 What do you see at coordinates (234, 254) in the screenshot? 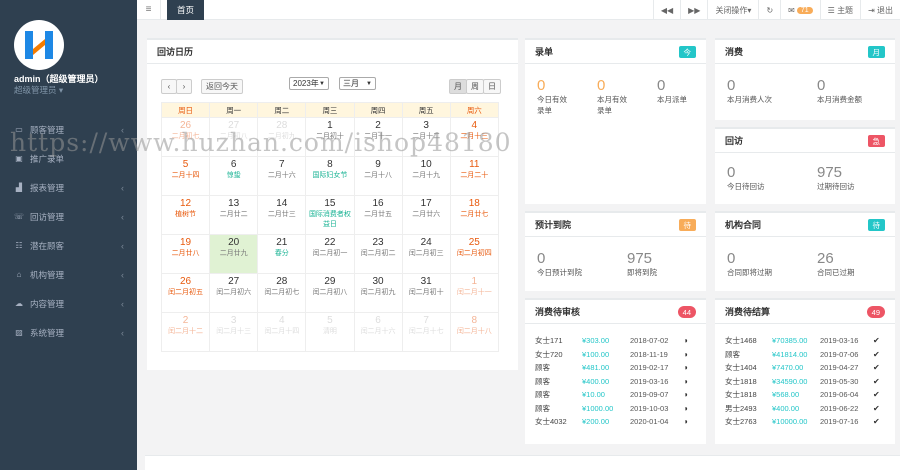
I see `calendar-day: 20 二月廿九` at bounding box center [234, 254].